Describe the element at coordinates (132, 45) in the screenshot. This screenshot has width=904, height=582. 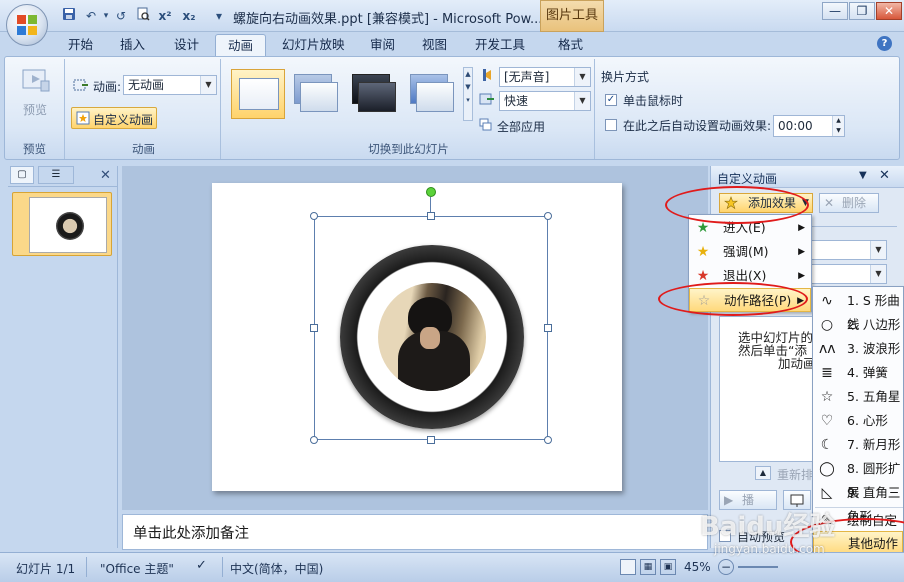
I see `tab-insert: 插入` at that location.